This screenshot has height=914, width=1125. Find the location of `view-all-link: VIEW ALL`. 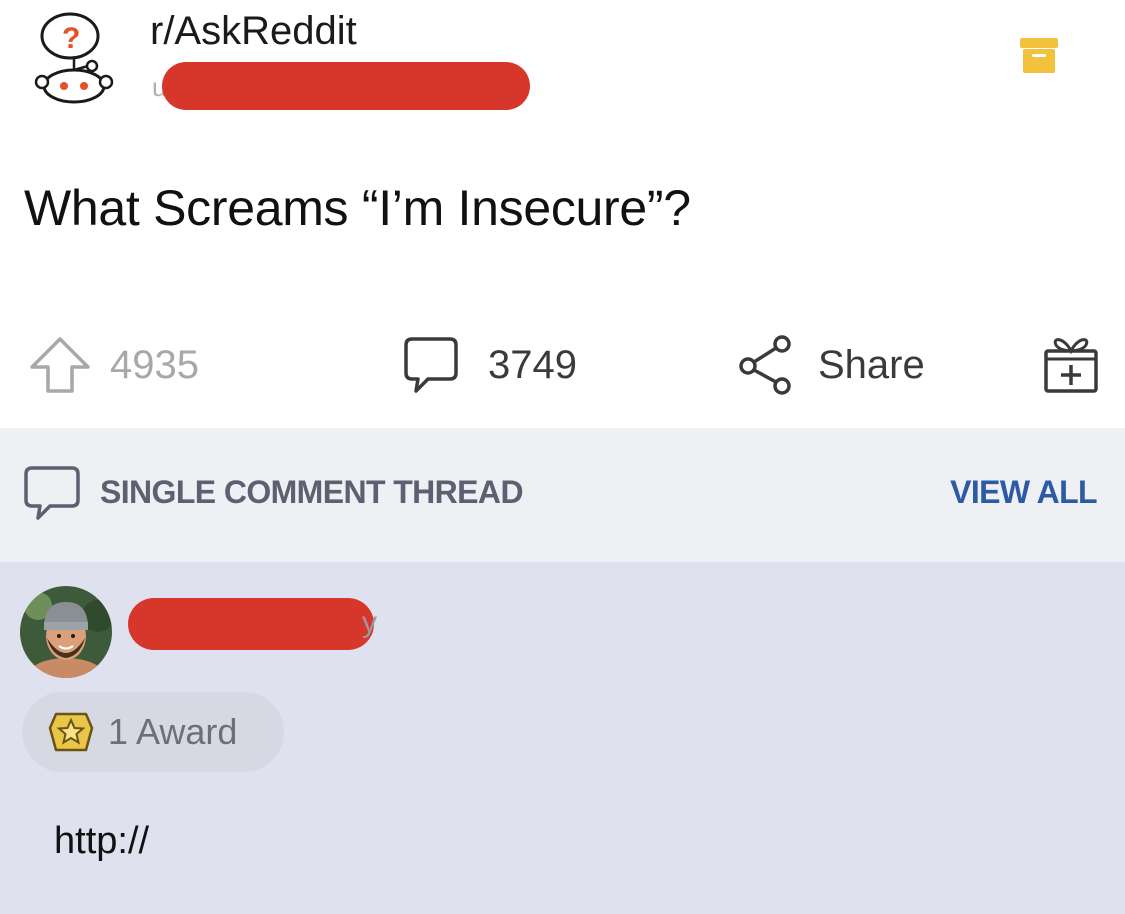

view-all-link: VIEW ALL is located at coordinates (1023, 492).